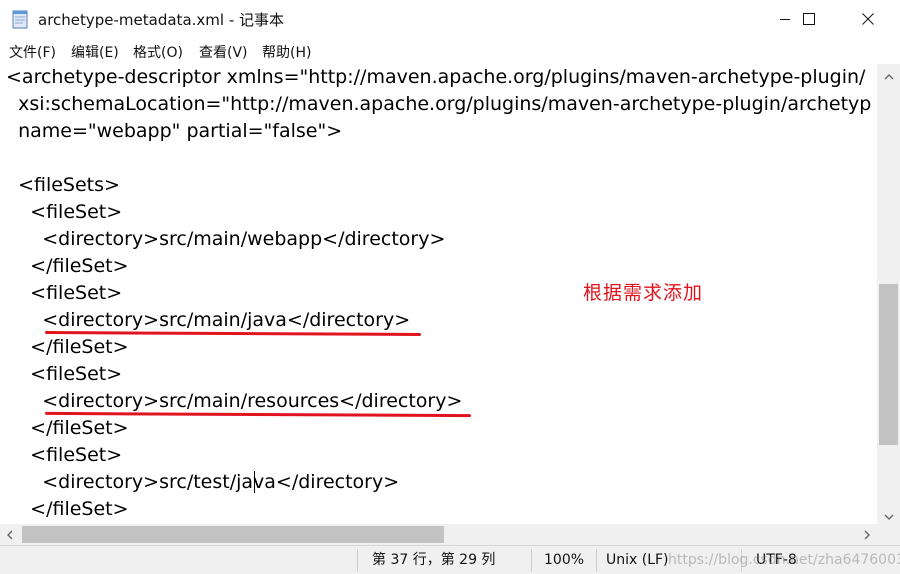  I want to click on menu-help: 帮助(H), so click(286, 52).